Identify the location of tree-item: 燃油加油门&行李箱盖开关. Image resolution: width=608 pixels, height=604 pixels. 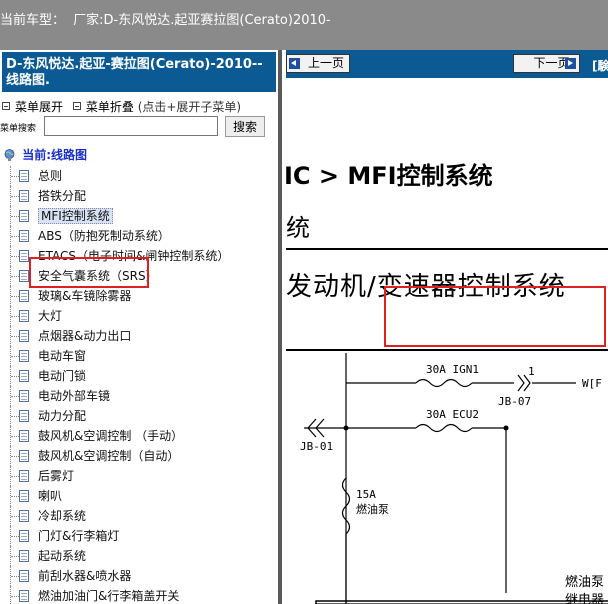
(139, 595).